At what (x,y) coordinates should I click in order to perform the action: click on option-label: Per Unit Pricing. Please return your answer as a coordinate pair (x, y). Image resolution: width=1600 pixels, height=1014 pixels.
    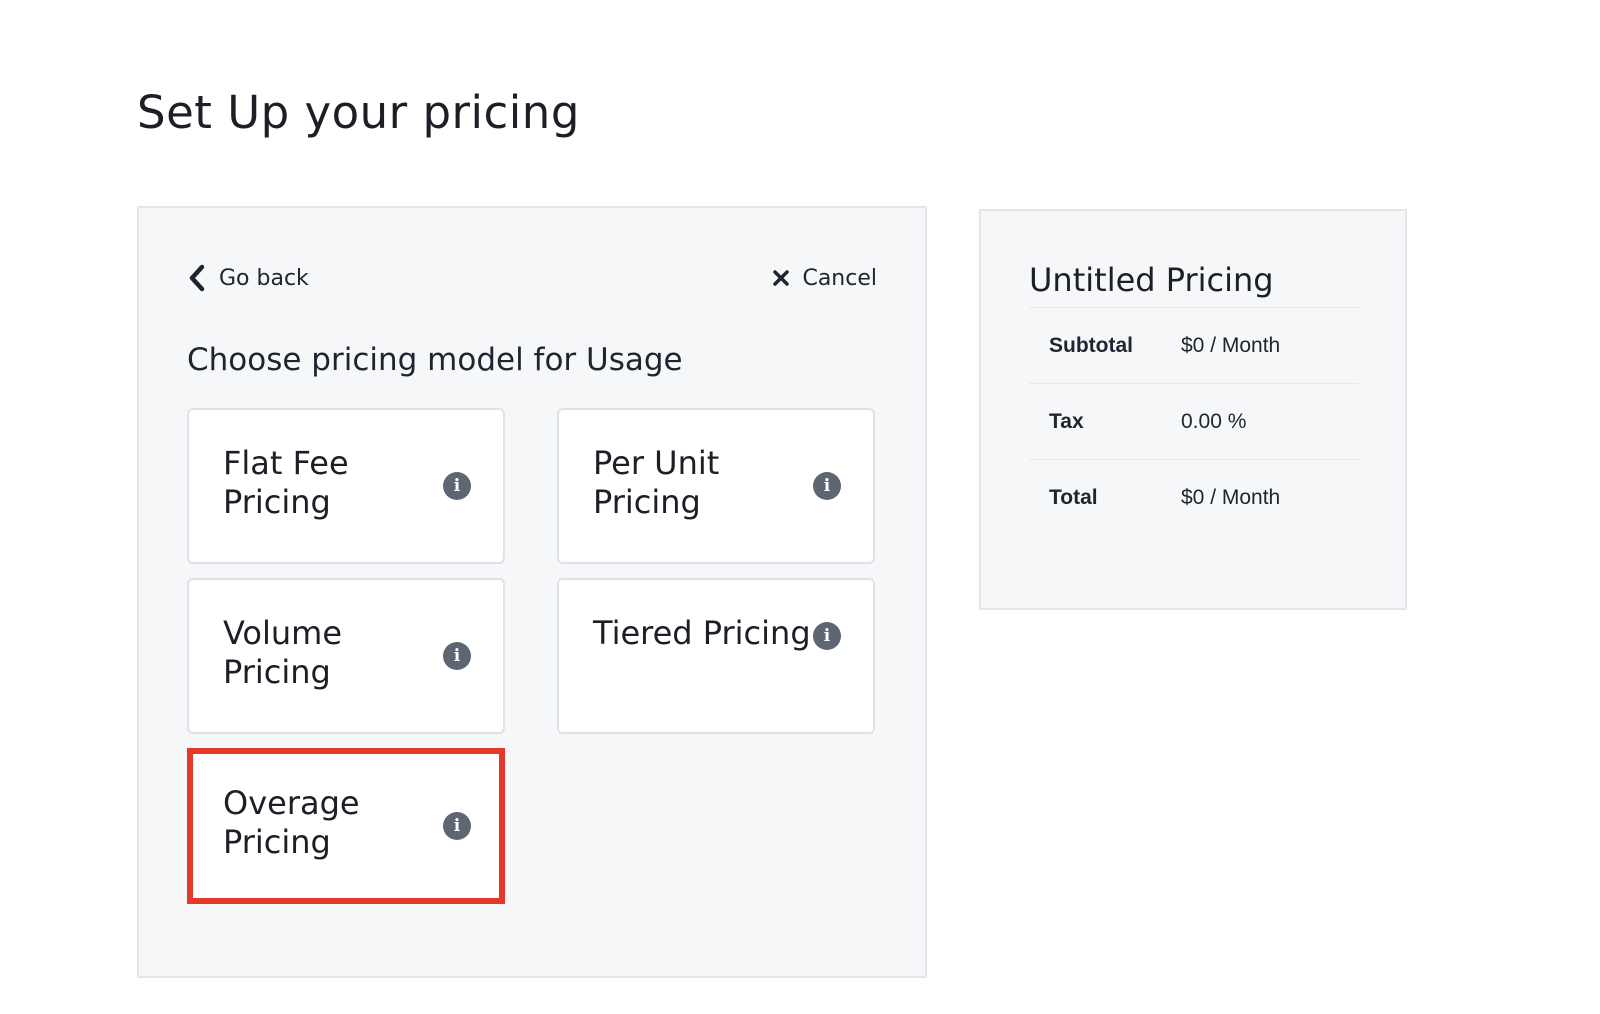
    Looking at the image, I should click on (656, 482).